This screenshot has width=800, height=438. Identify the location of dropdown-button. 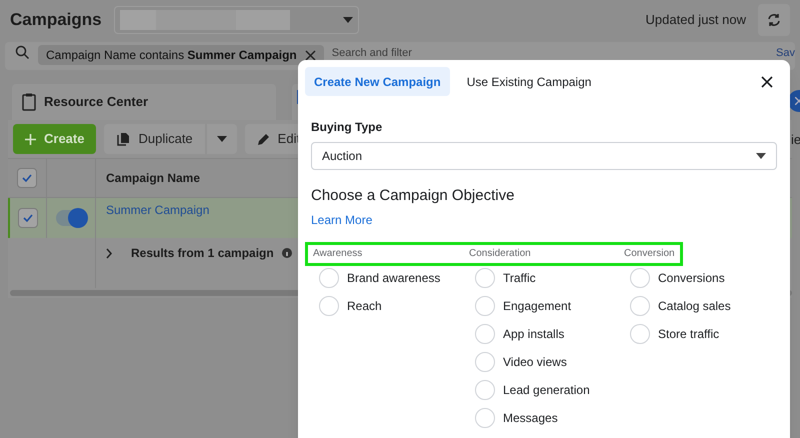
(221, 139).